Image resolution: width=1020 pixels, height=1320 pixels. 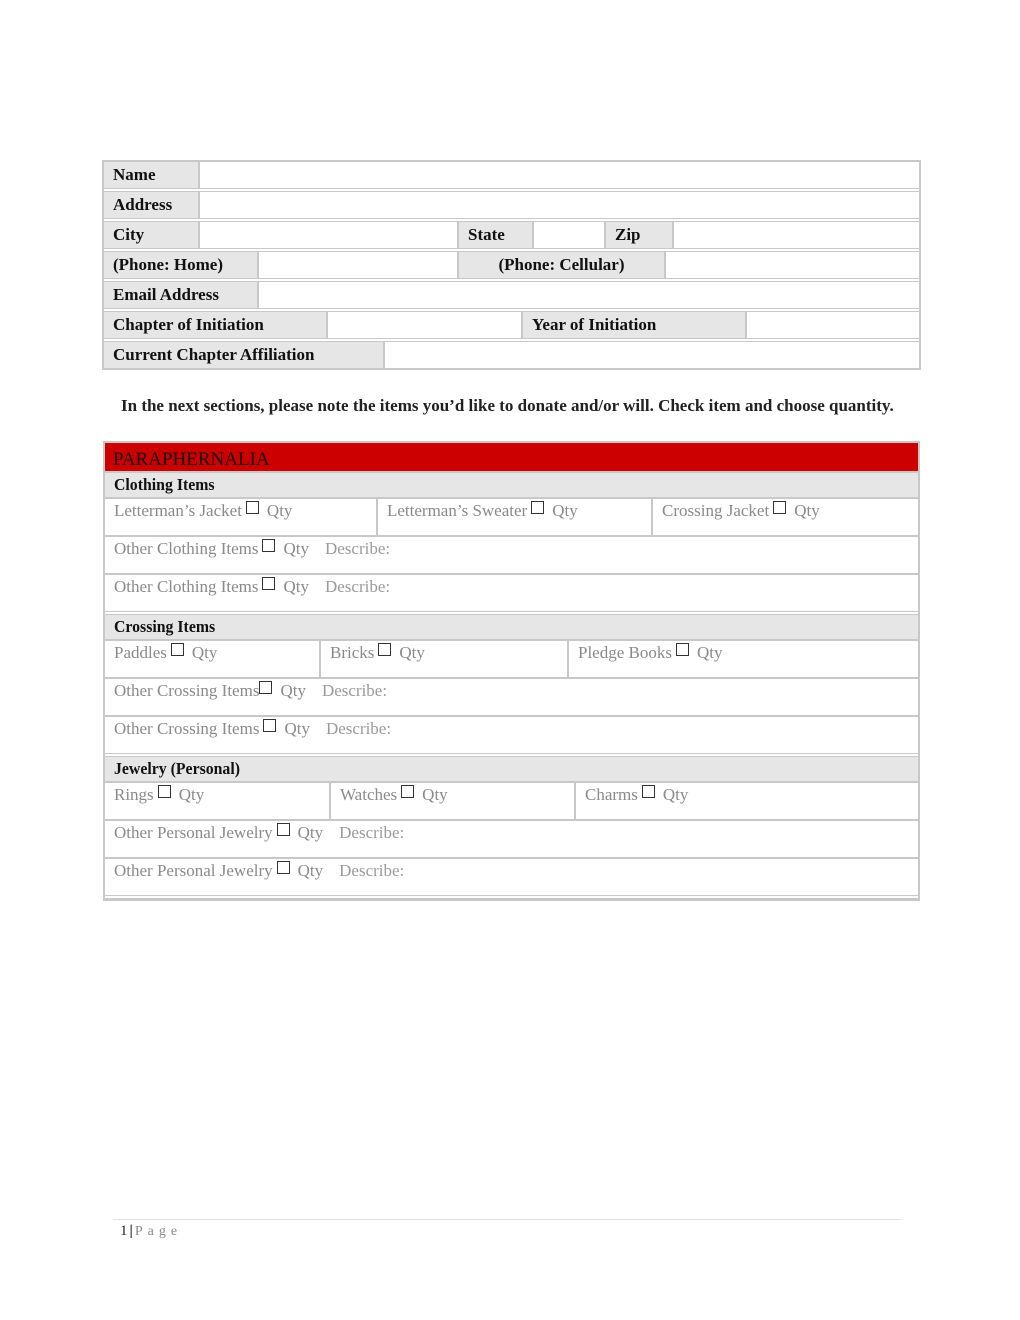 What do you see at coordinates (496, 235) in the screenshot?
I see `state-label: State` at bounding box center [496, 235].